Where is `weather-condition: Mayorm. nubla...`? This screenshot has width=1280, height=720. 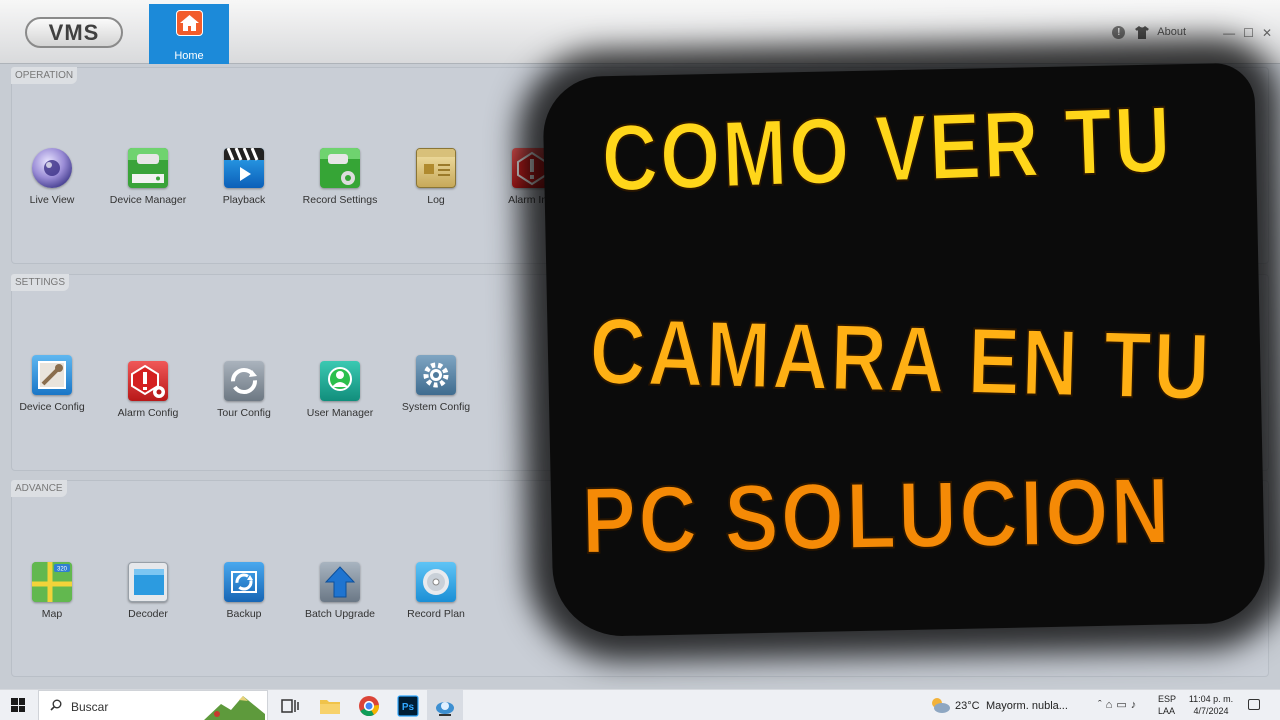
weather-condition: Mayorm. nubla... is located at coordinates (1027, 706).